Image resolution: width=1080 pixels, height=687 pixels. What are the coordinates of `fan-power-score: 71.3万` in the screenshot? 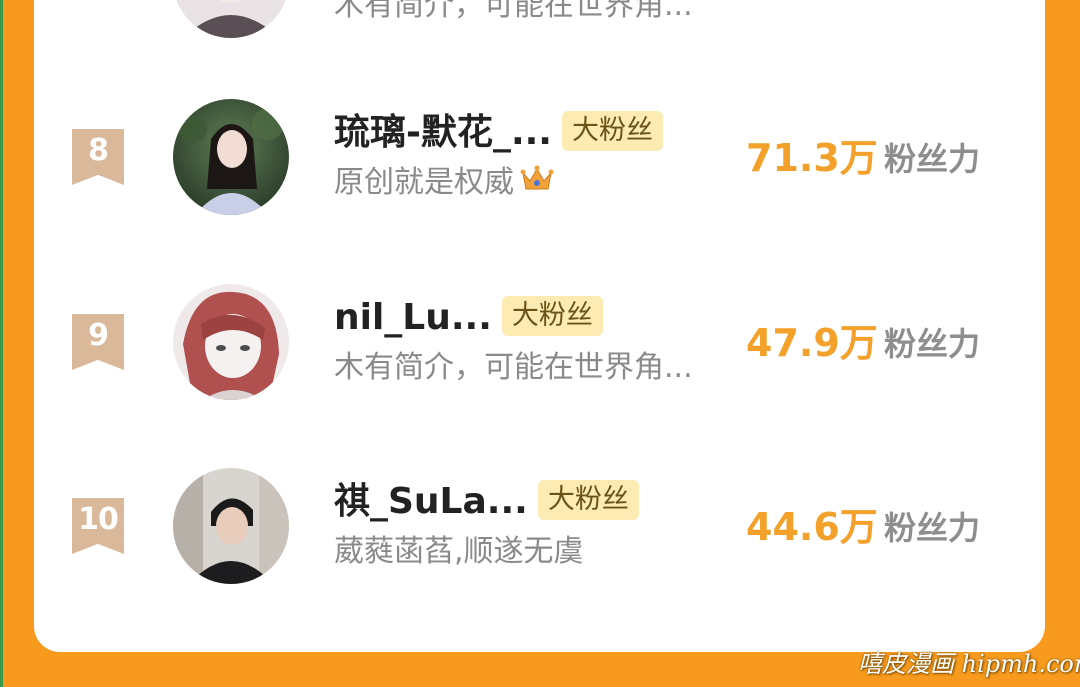 It's located at (812, 158).